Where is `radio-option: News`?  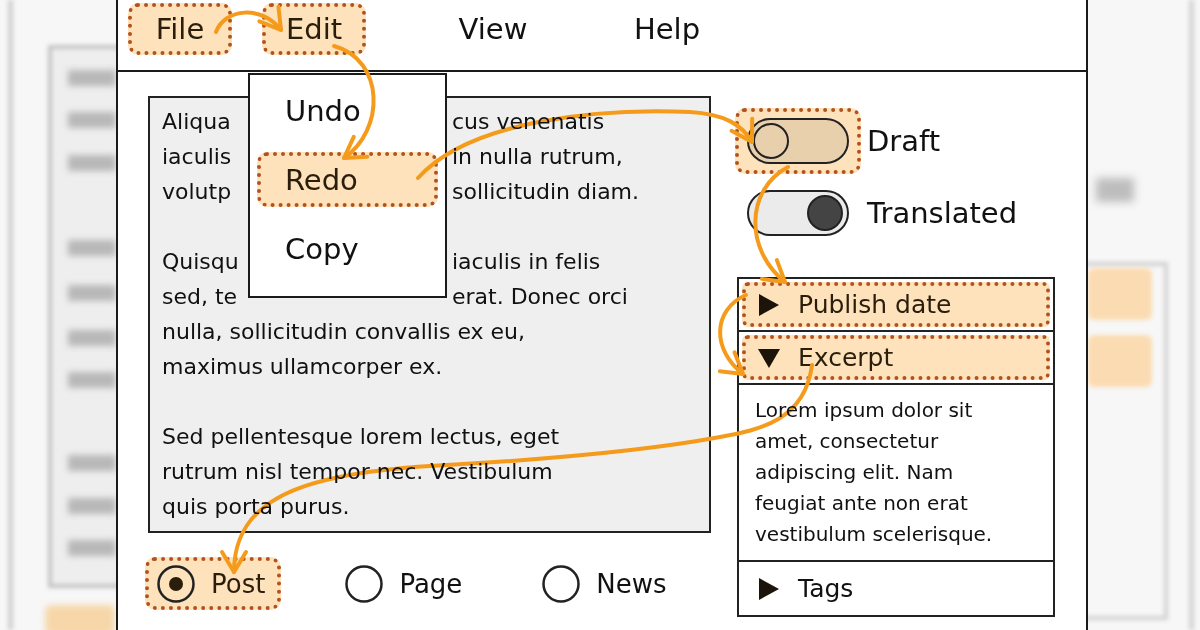
radio-option: News is located at coordinates (606, 583).